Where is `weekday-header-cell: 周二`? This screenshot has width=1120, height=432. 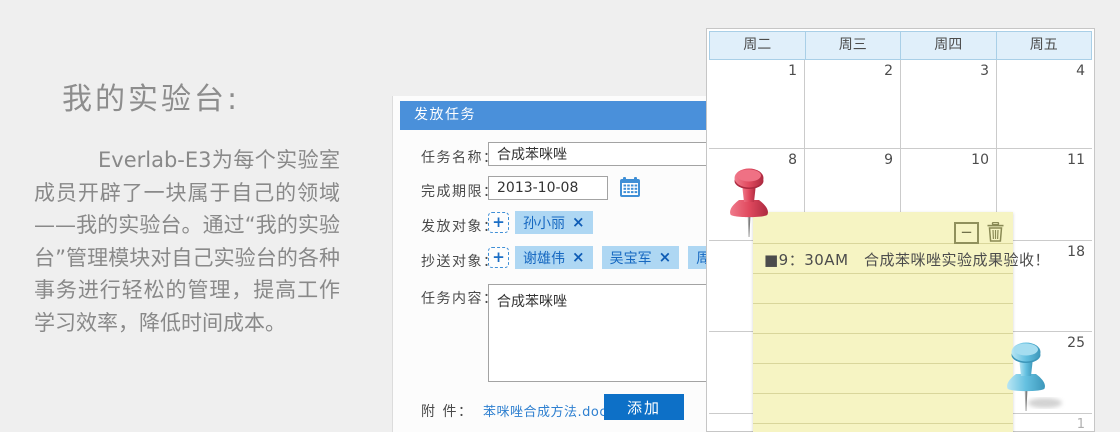
weekday-header-cell: 周二 is located at coordinates (757, 45).